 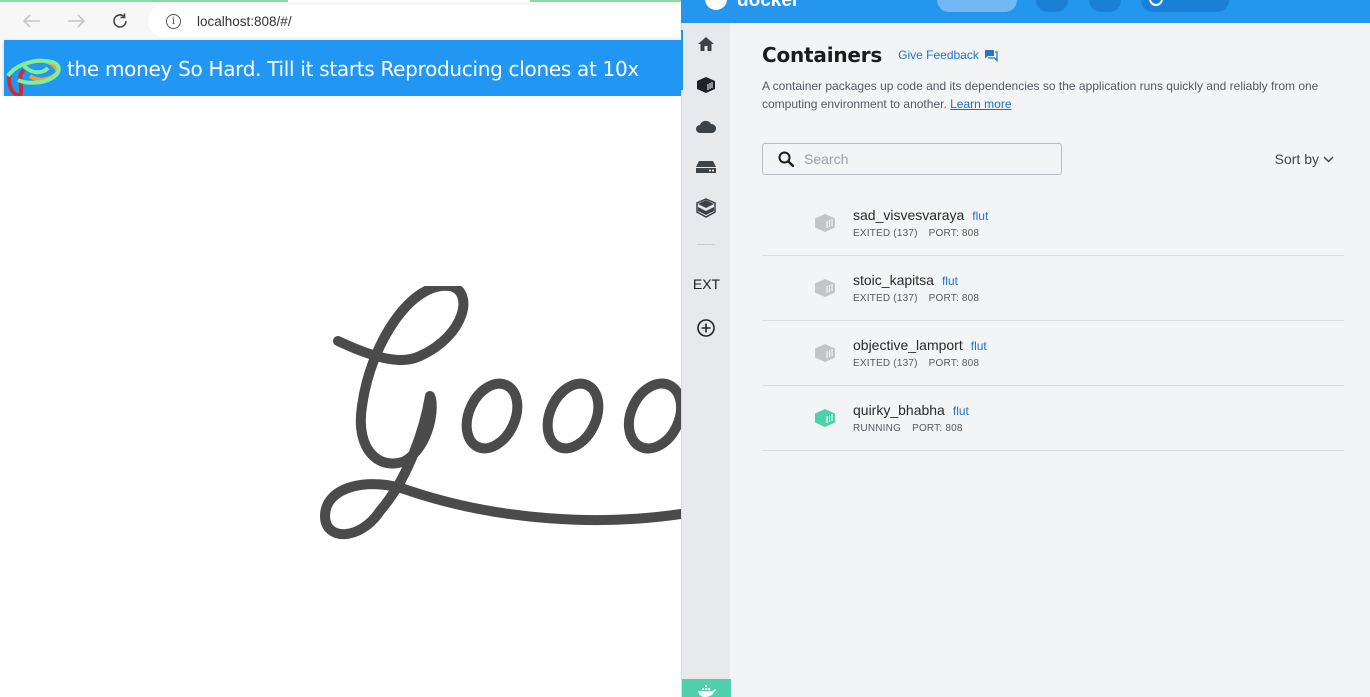 I want to click on docker-logo-icon, so click(x=716, y=5).